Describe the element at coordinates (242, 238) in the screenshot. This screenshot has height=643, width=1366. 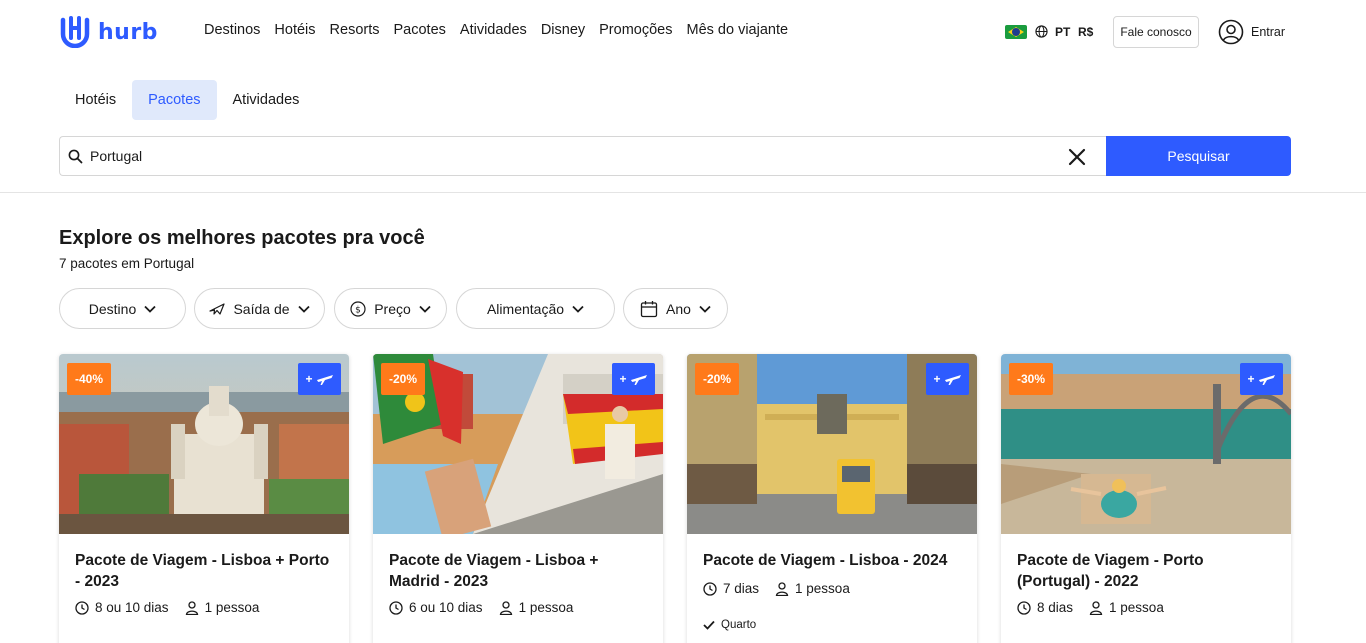
I see `page-title: Explore os melhores pacotes pra você` at that location.